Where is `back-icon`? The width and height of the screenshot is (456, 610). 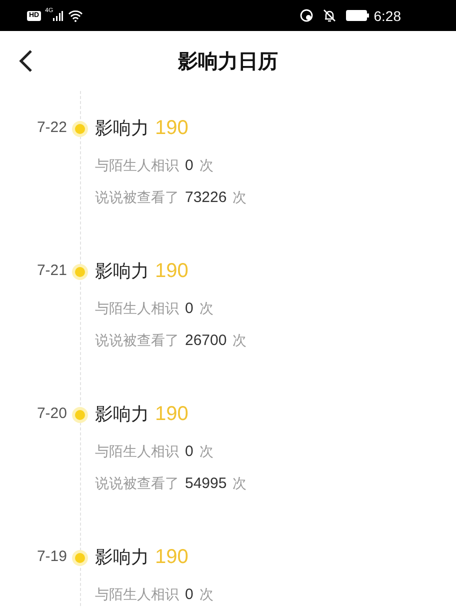
back-icon is located at coordinates (26, 61).